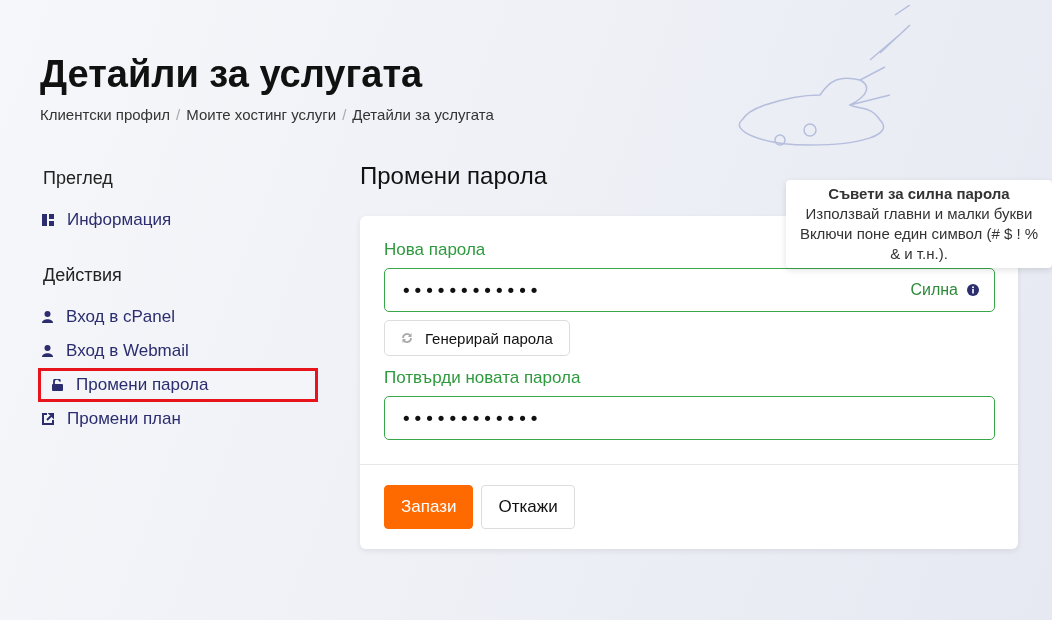 This screenshot has width=1052, height=620. I want to click on sidebar-item: Вход в cPanel, so click(176, 317).